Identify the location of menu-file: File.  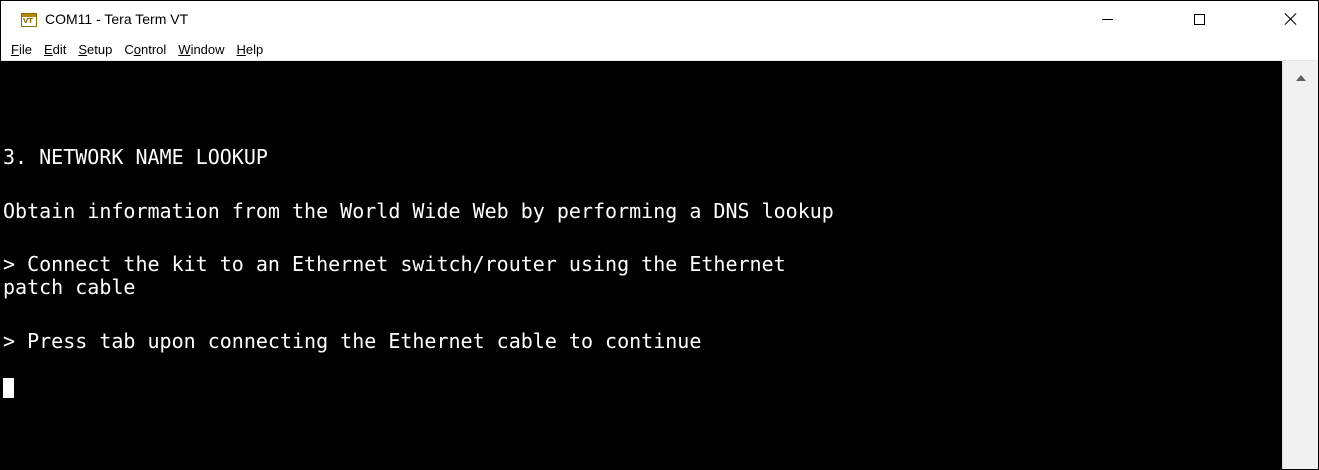
(21, 50).